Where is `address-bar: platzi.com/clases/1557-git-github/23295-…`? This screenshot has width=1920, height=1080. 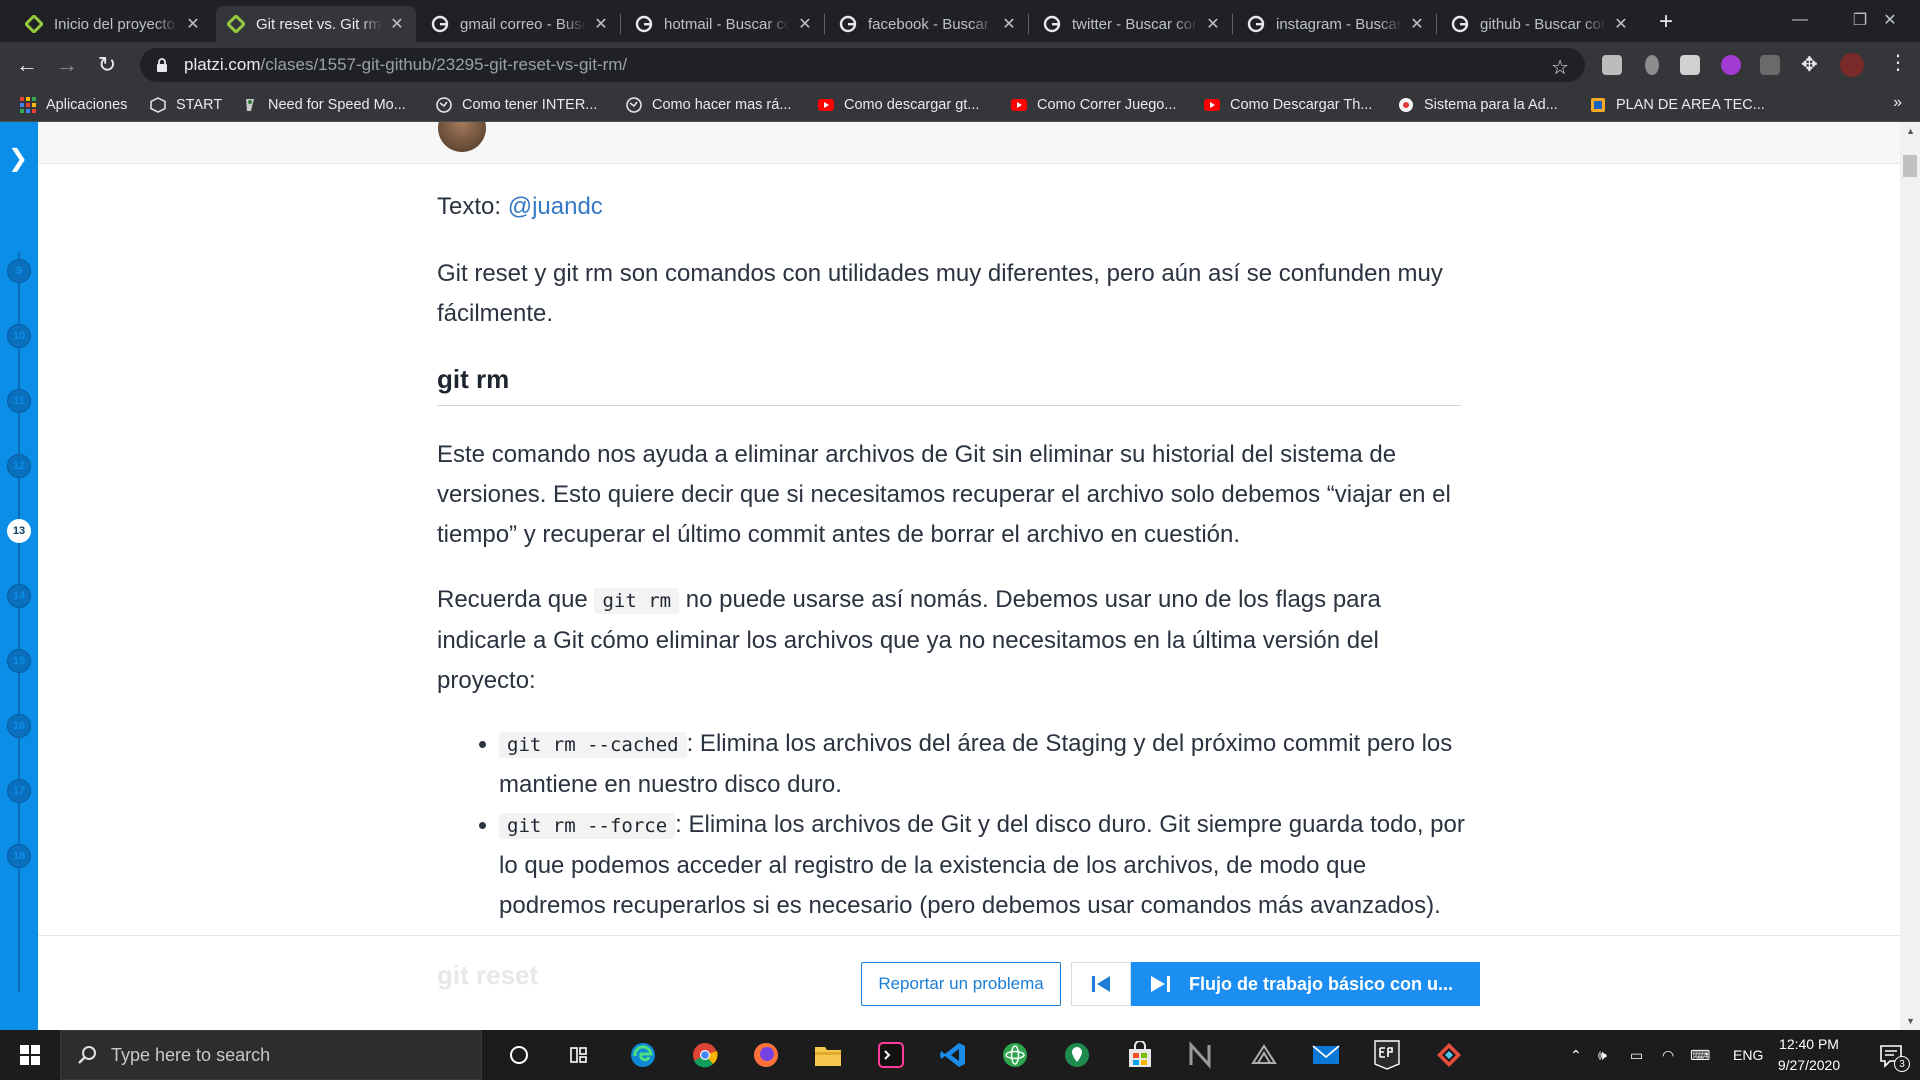
address-bar: platzi.com/clases/1557-git-github/23295-… is located at coordinates (862, 65).